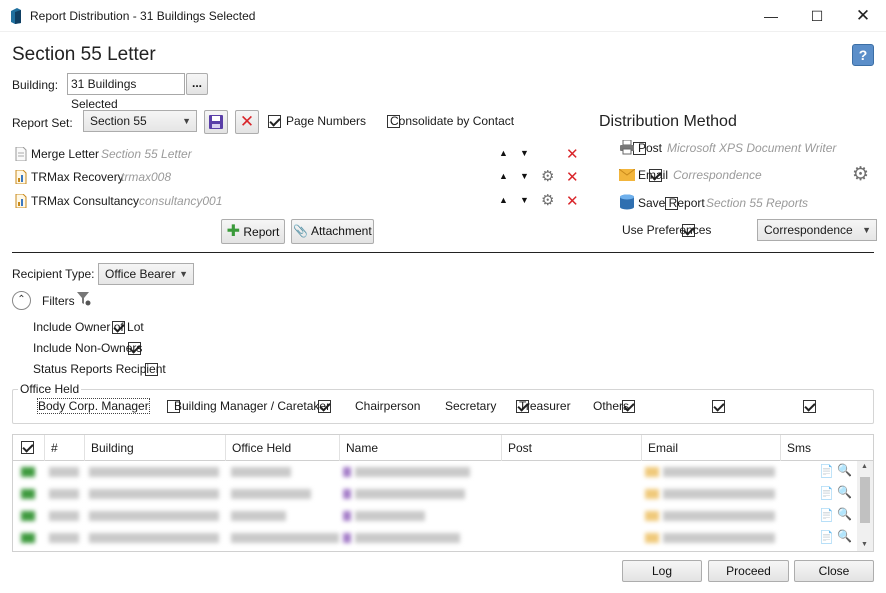 This screenshot has height=593, width=886. What do you see at coordinates (274, 121) in the screenshot?
I see `page-numbers-checkbox` at bounding box center [274, 121].